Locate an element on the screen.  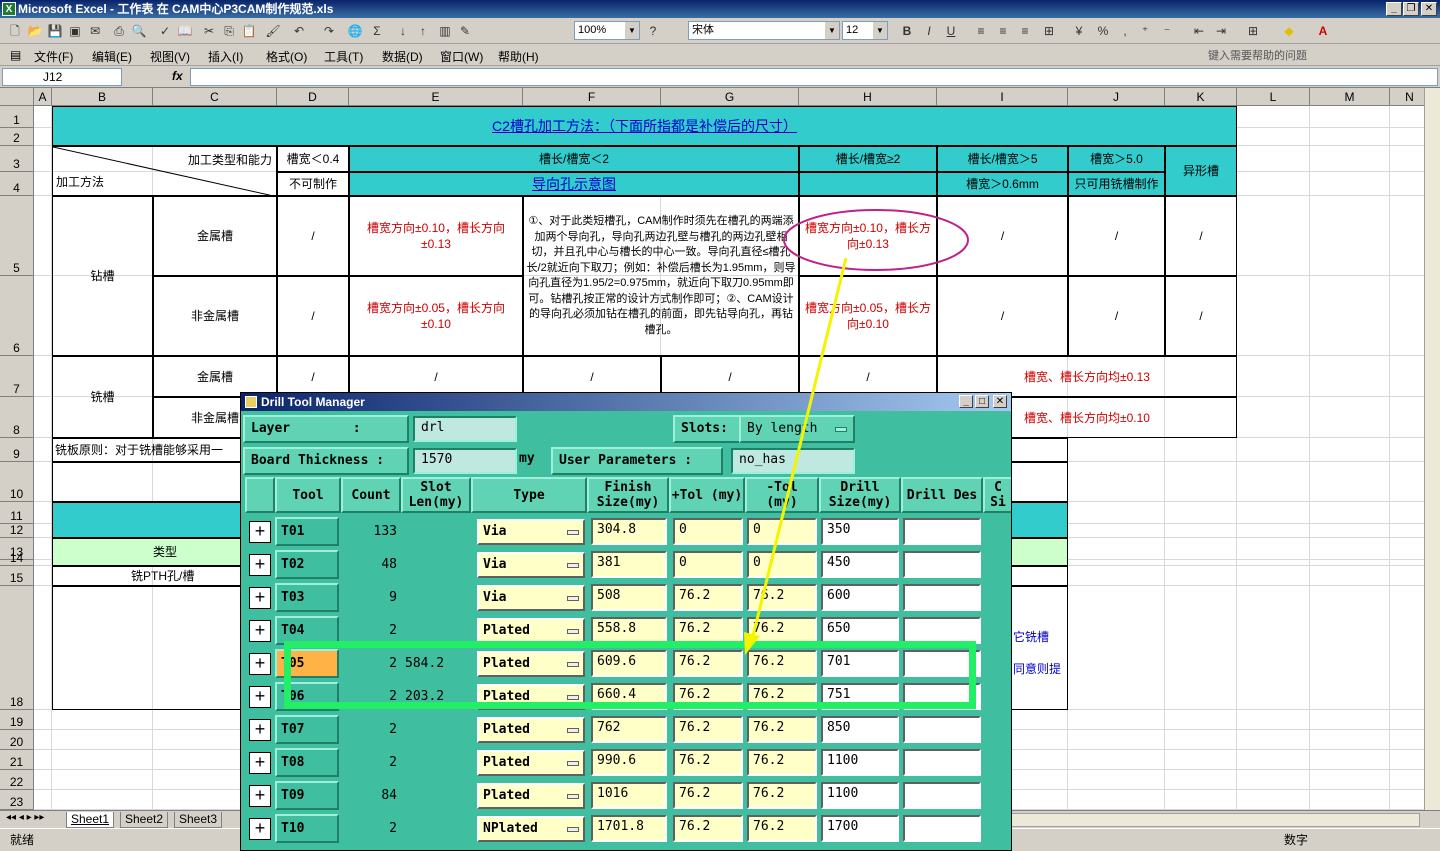
header-j4: 只可用铣槽制作 is located at coordinates (1116, 184).